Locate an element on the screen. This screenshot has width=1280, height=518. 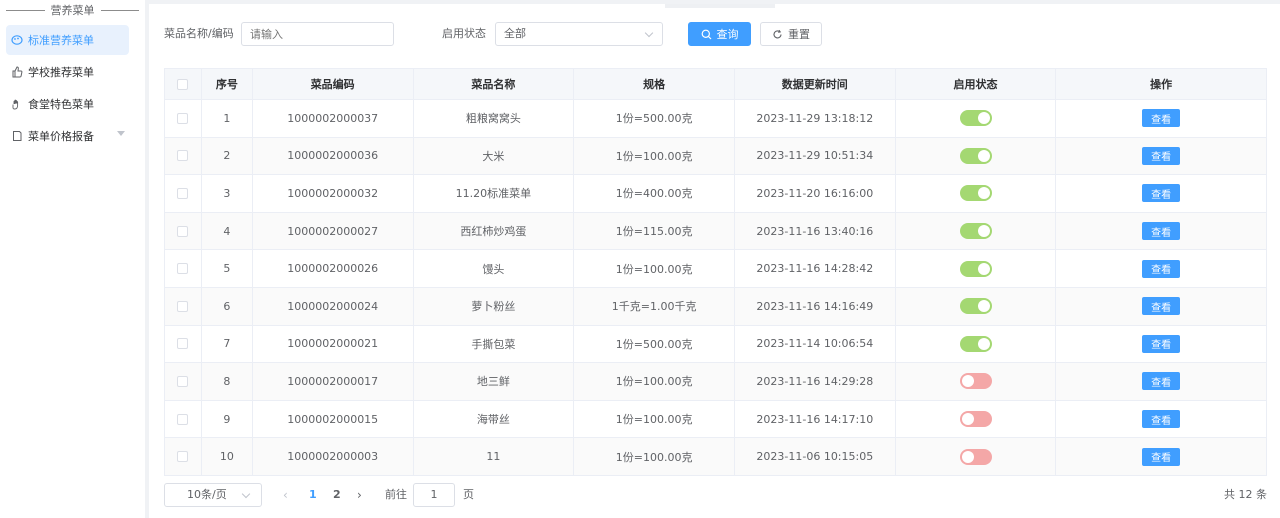
search-button: 查询 is located at coordinates (719, 34).